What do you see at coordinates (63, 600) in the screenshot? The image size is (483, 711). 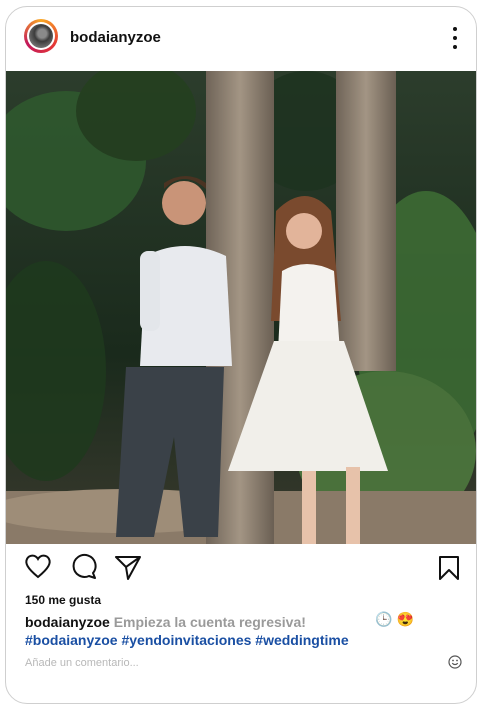 I see `likes-count: 150 me gusta` at bounding box center [63, 600].